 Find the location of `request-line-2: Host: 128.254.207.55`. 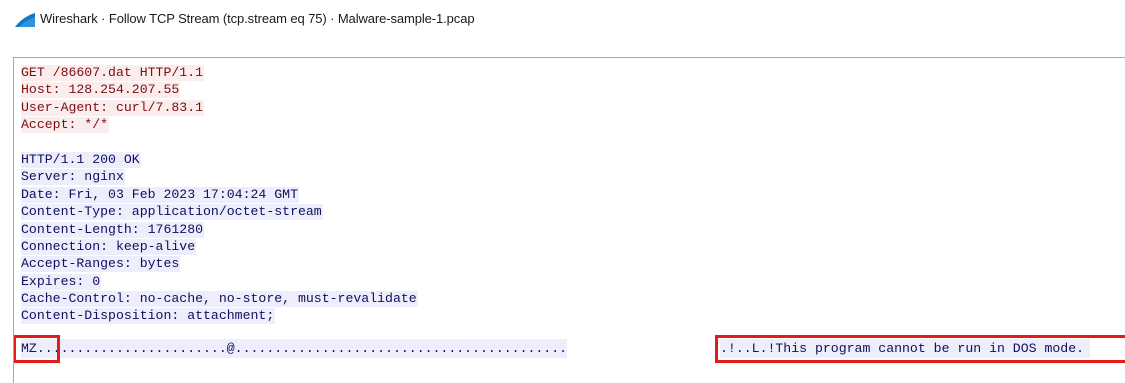

request-line-2: Host: 128.254.207.55 is located at coordinates (101, 90).